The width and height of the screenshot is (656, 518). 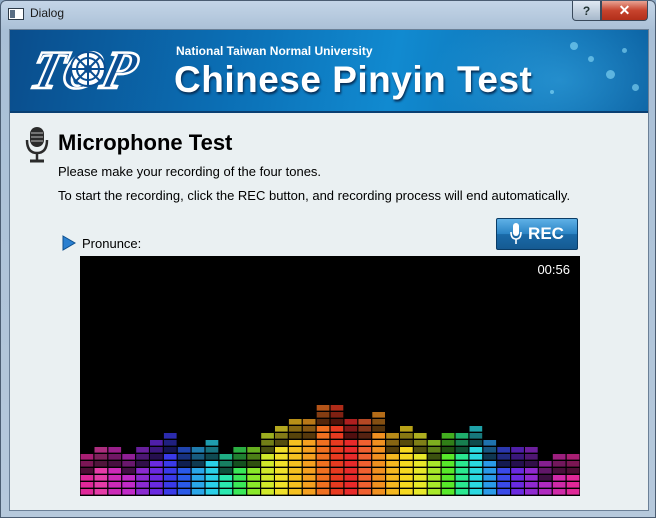 What do you see at coordinates (546, 233) in the screenshot?
I see `rec-button-label: REC` at bounding box center [546, 233].